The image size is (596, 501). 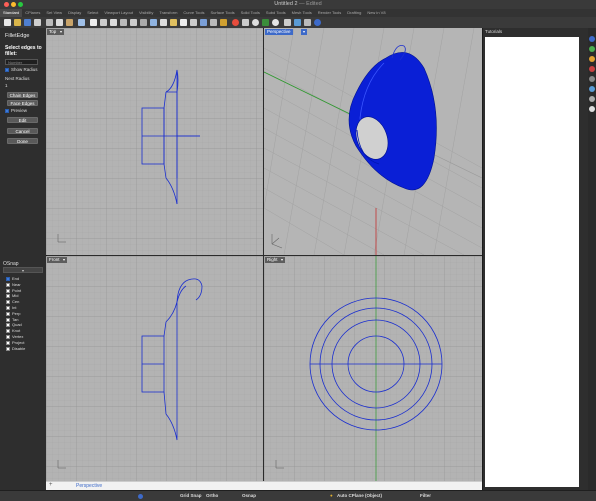 I want to click on open-file-icon, so click(x=17, y=22).